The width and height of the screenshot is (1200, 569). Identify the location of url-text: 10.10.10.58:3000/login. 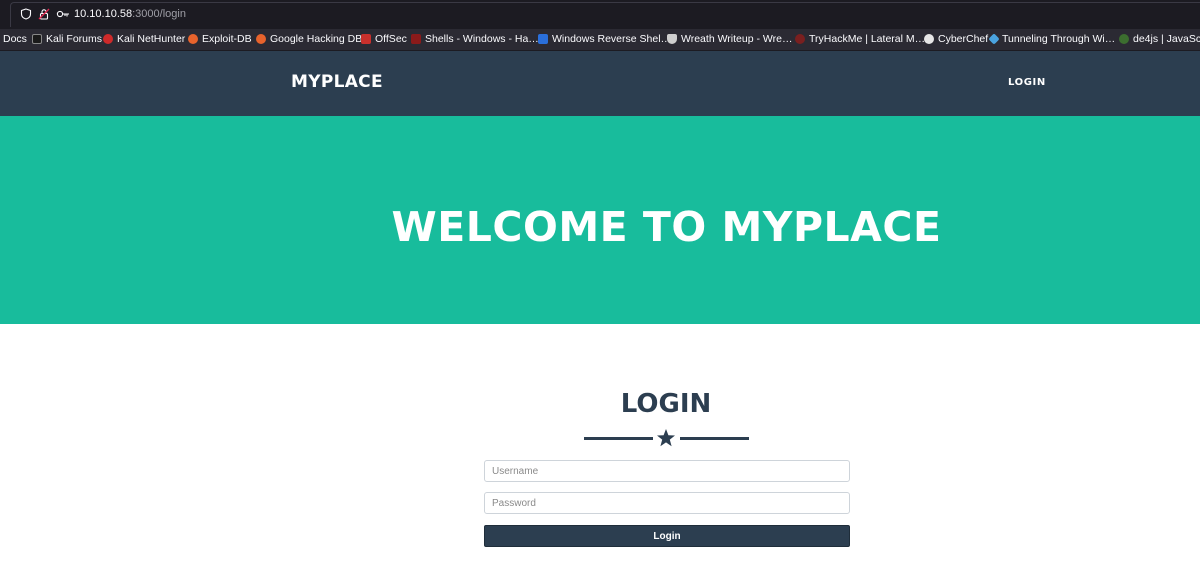
(130, 14).